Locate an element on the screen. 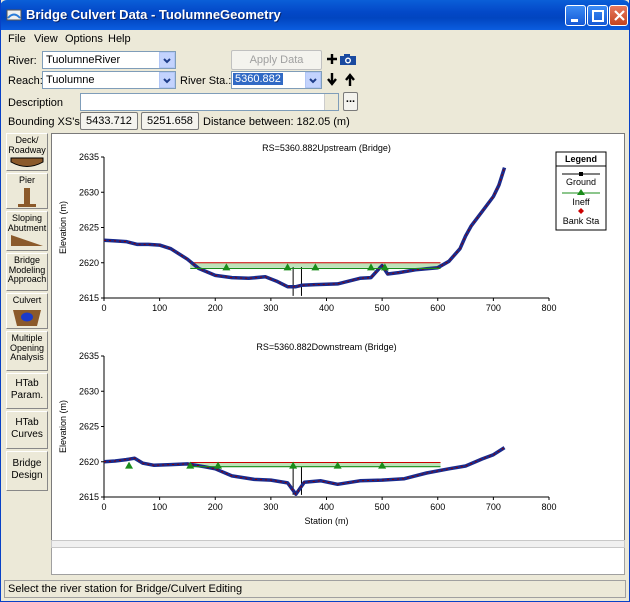 The height and width of the screenshot is (602, 630). legend-ground-marker is located at coordinates (581, 174).